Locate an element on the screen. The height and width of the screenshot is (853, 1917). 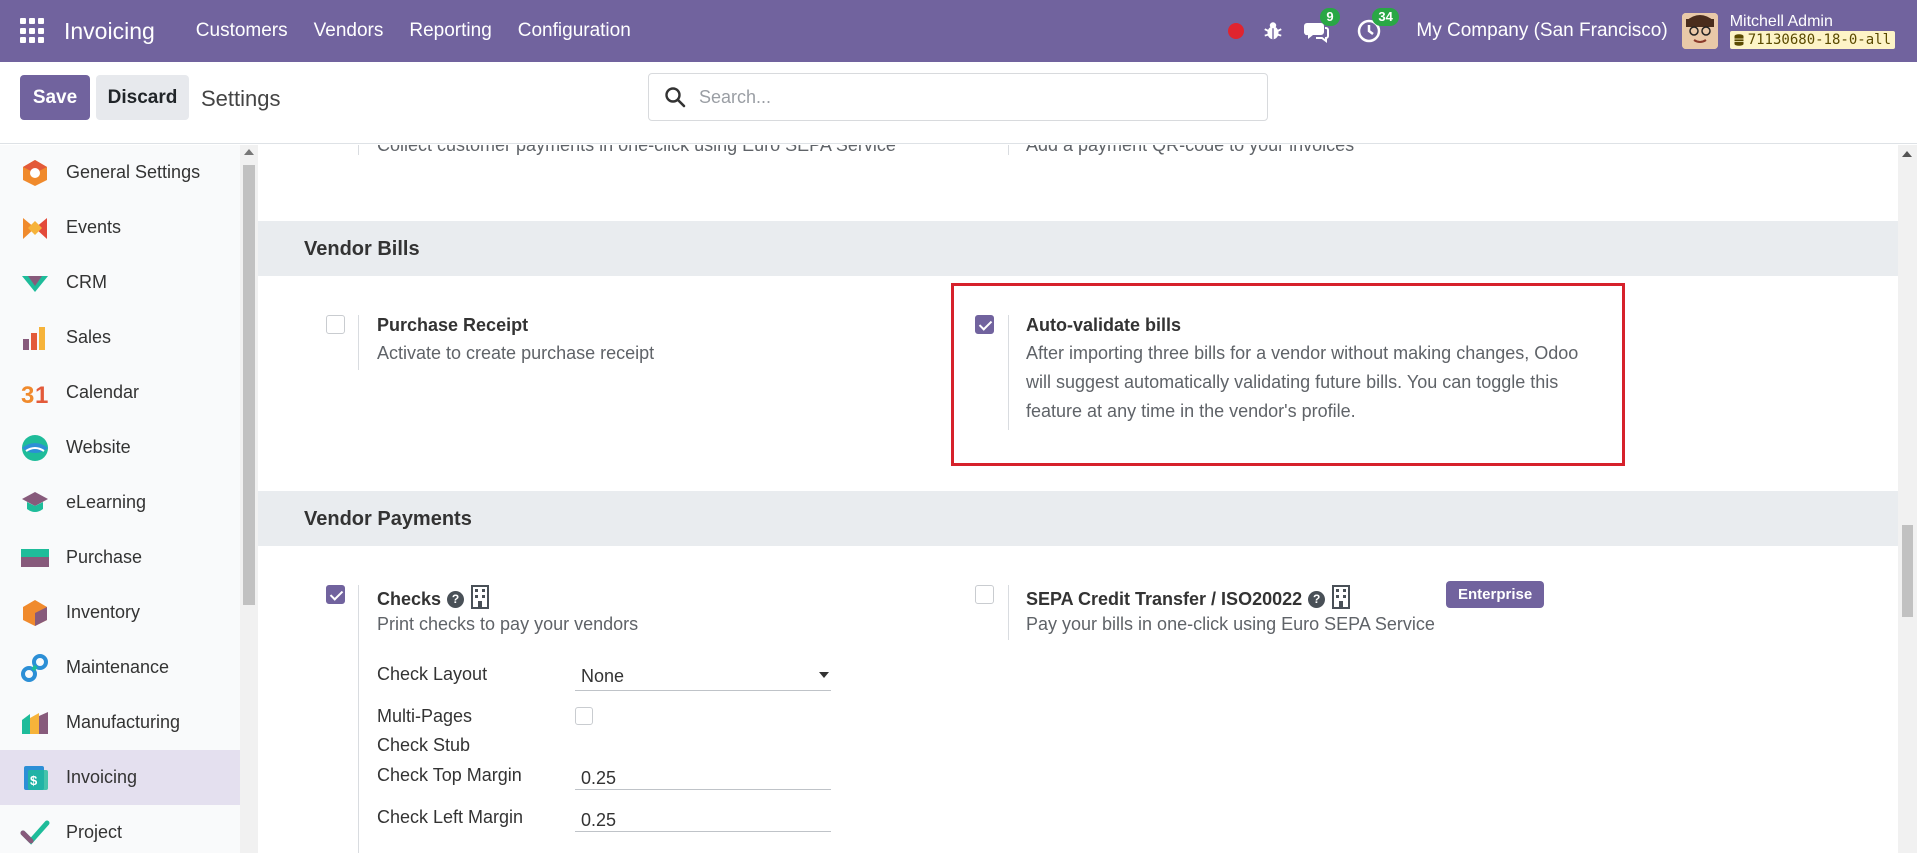
sidebar-item-events: Events is located at coordinates (120, 227).